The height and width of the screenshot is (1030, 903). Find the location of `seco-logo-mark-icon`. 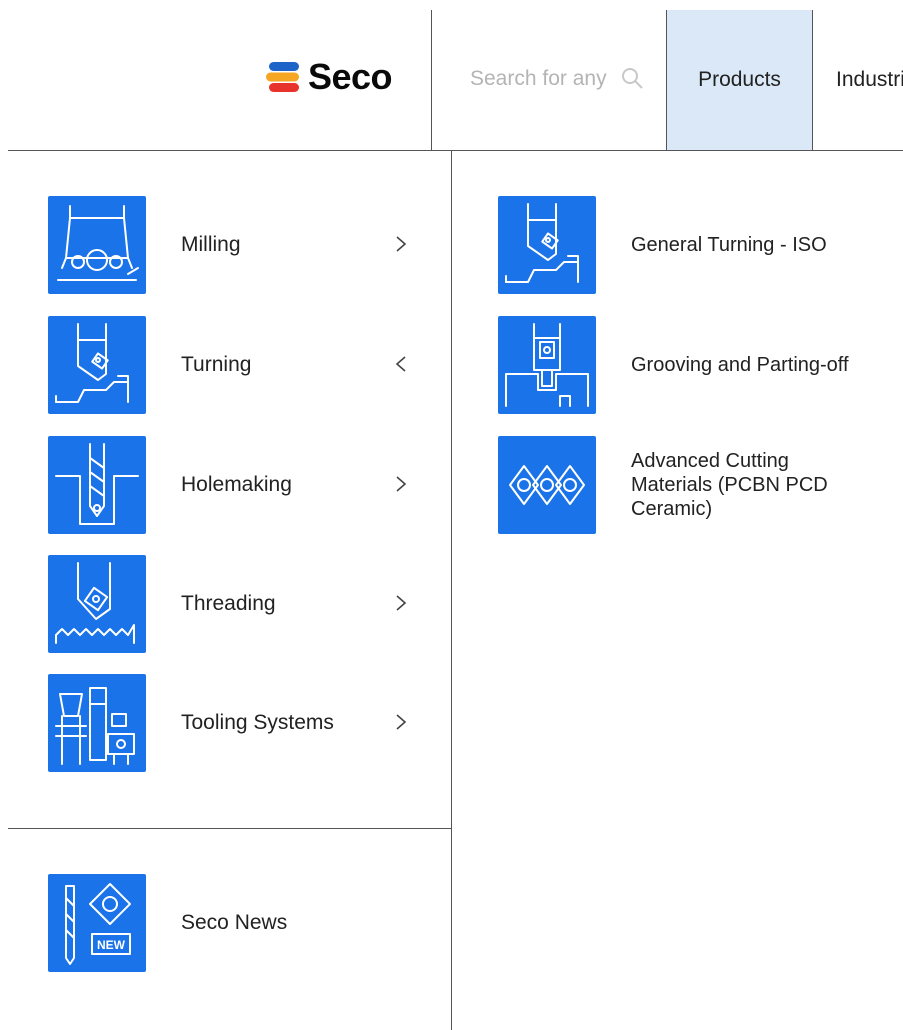

seco-logo-mark-icon is located at coordinates (282, 77).